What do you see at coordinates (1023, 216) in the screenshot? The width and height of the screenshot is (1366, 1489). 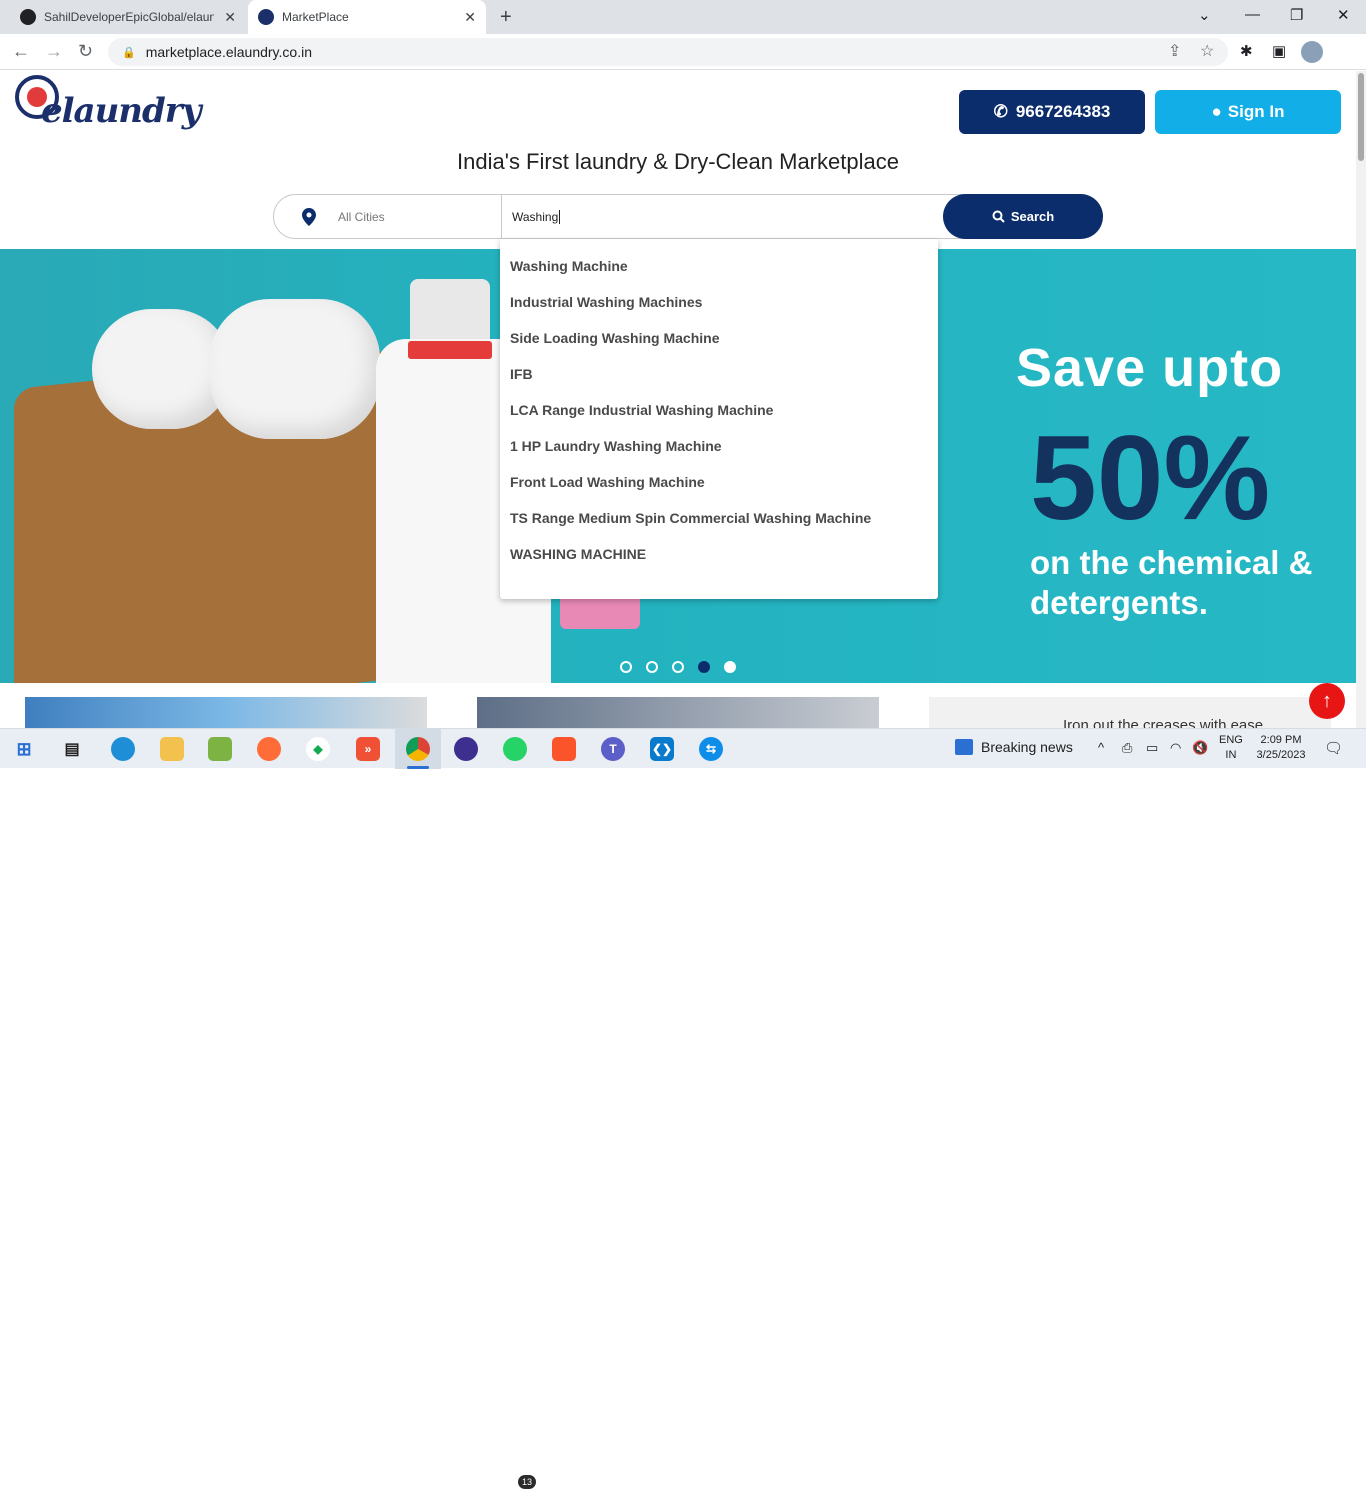 I see `search-button: Search` at bounding box center [1023, 216].